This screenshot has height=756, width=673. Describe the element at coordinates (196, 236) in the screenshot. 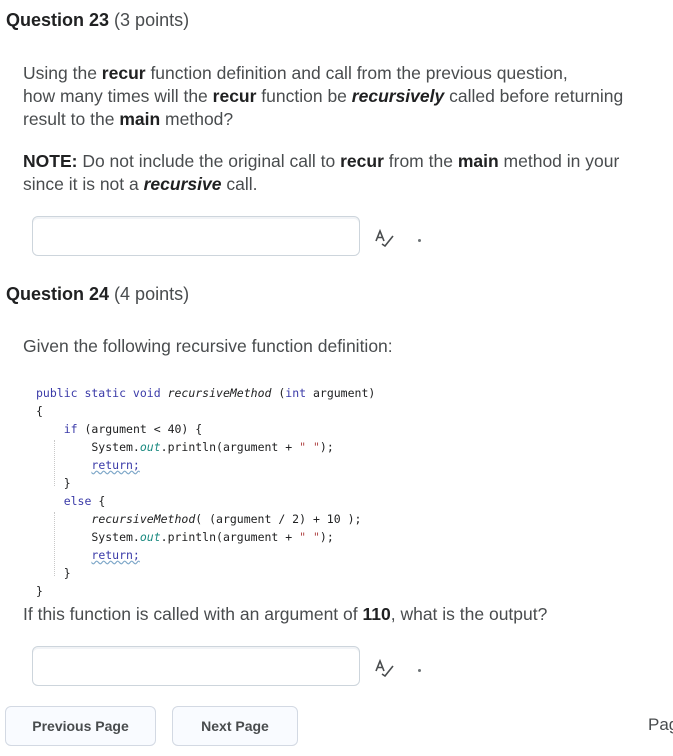

I see `question-23-answer-input` at that location.